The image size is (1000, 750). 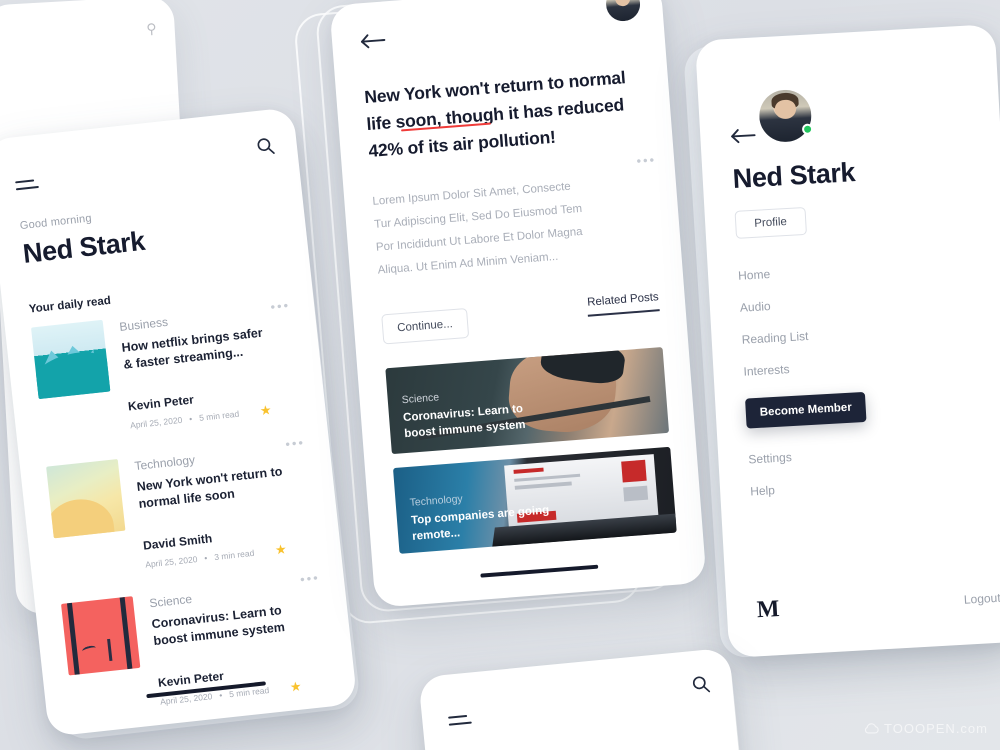 I want to click on article-read-time: 5 min read, so click(x=219, y=415).